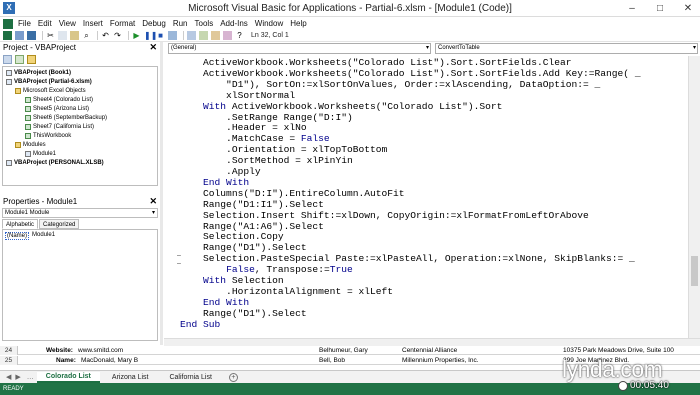 Image resolution: width=700 pixels, height=395 pixels. Describe the element at coordinates (130, 377) in the screenshot. I see `sheet-tab-arizona: Arizona List` at that location.